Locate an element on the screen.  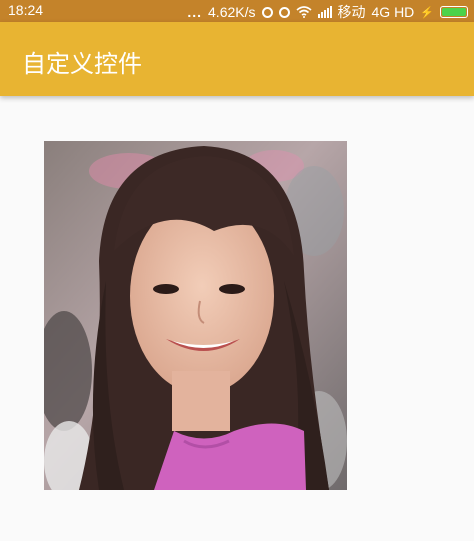
carrier-label: 移动 is located at coordinates (351, 12).